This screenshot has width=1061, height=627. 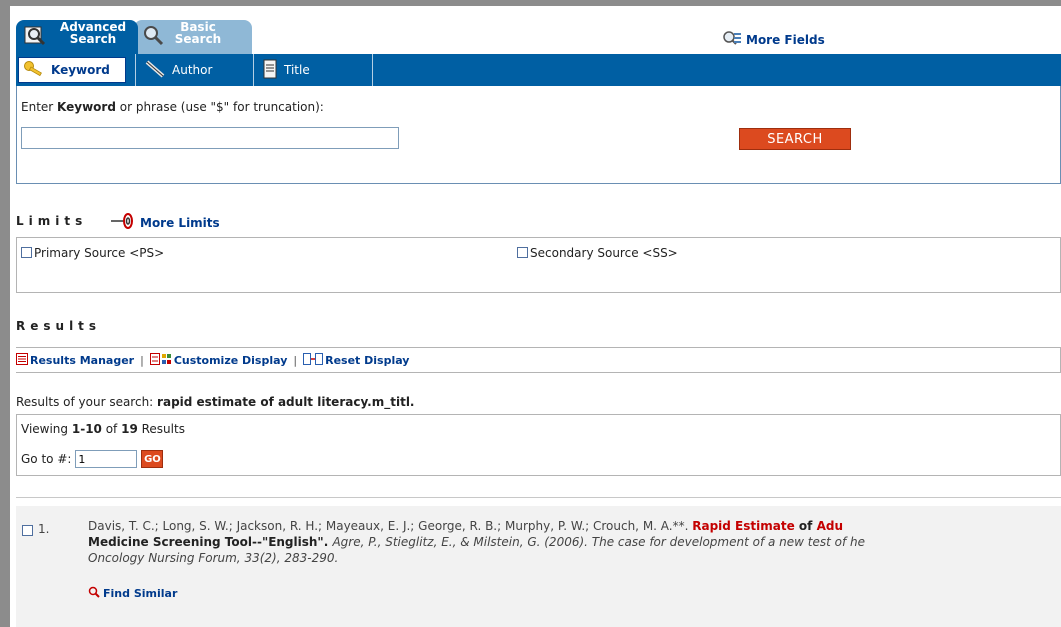 I want to click on tab-advanced-label: Advanced Search, so click(x=93, y=33).